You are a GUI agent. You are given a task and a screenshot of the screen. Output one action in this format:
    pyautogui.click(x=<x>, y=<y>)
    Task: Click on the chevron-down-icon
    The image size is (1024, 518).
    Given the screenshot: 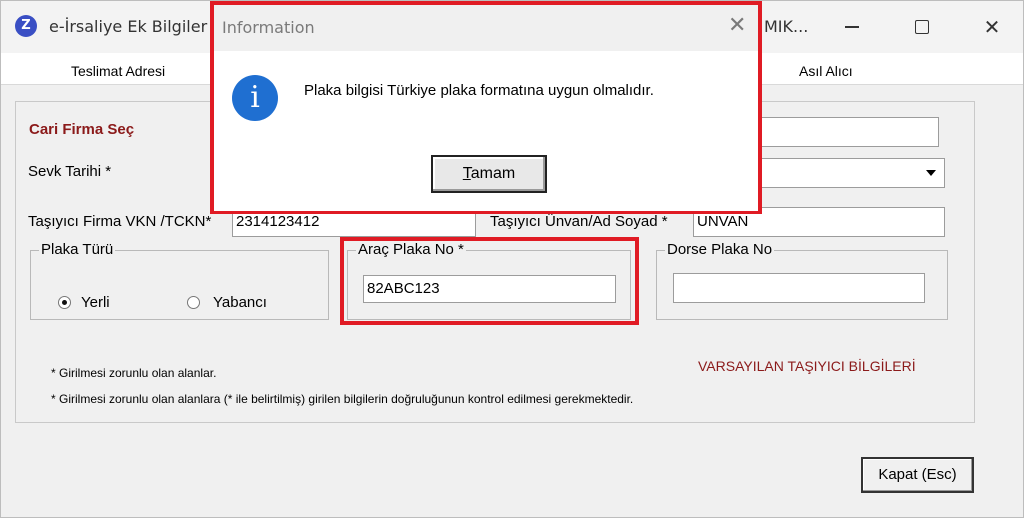 What is the action you would take?
    pyautogui.click(x=931, y=173)
    